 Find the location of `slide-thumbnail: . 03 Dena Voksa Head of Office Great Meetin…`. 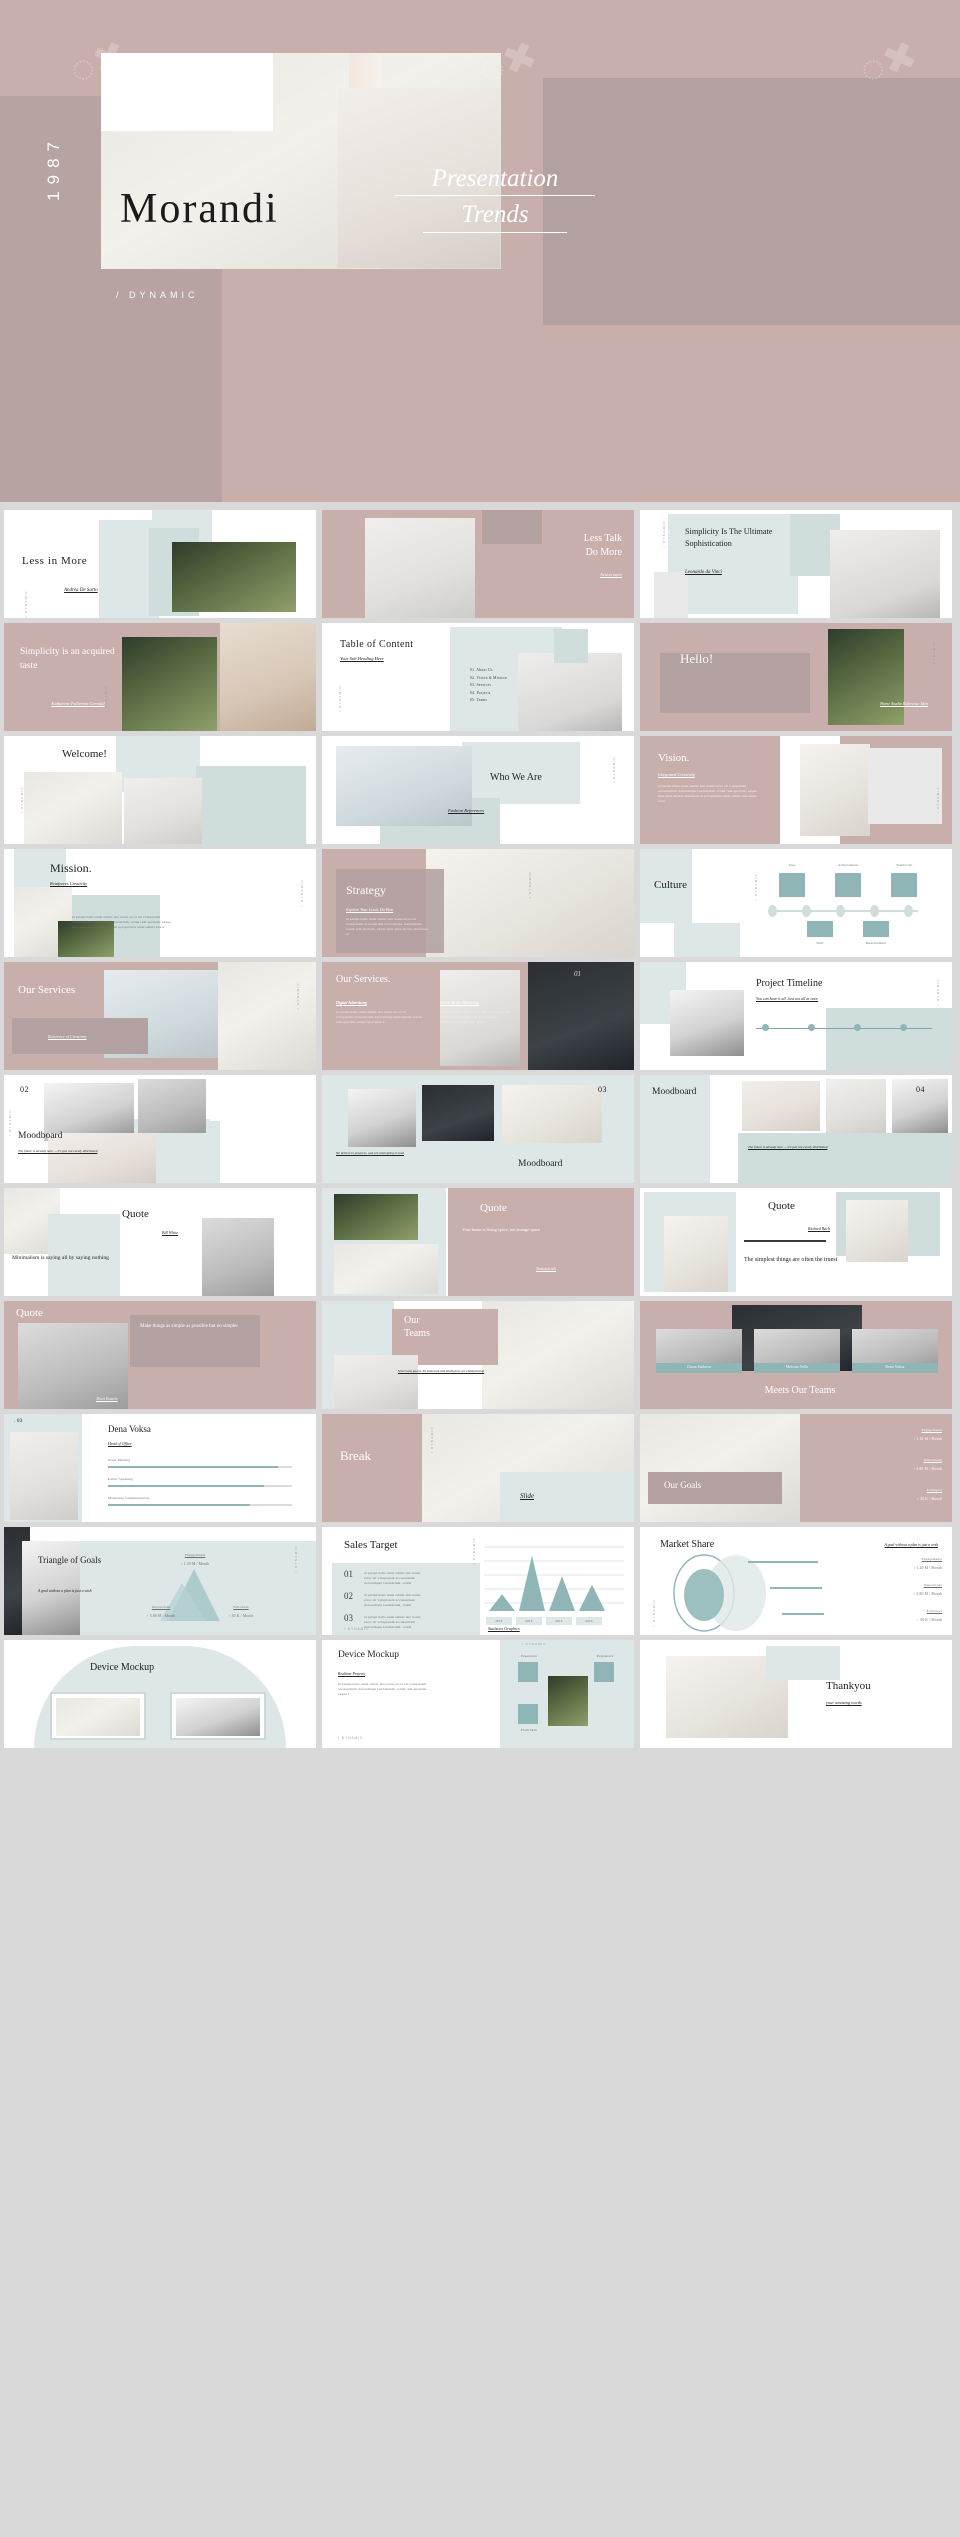

slide-thumbnail: . 03 Dena Voksa Head of Office Great Meetin… is located at coordinates (160, 1468).